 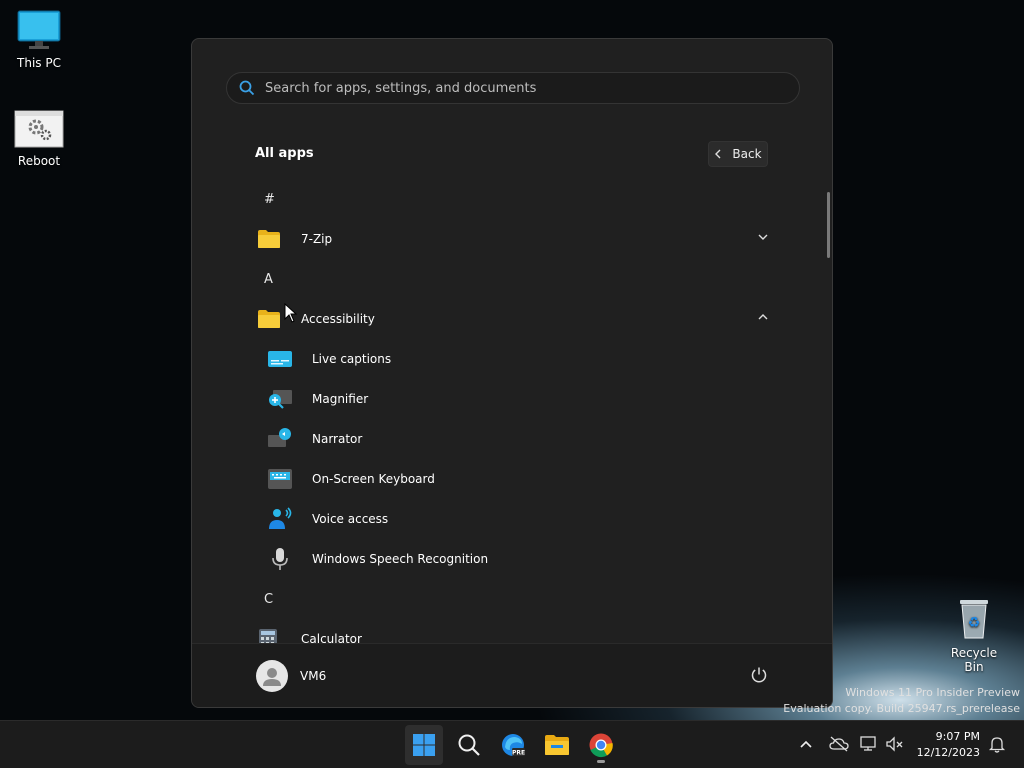 What do you see at coordinates (337, 439) in the screenshot?
I see `app-name: Narrator` at bounding box center [337, 439].